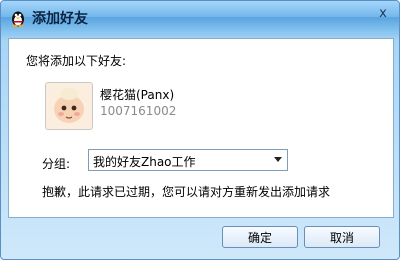  I want to click on title-bar: 添加好友 x, so click(200, 17).